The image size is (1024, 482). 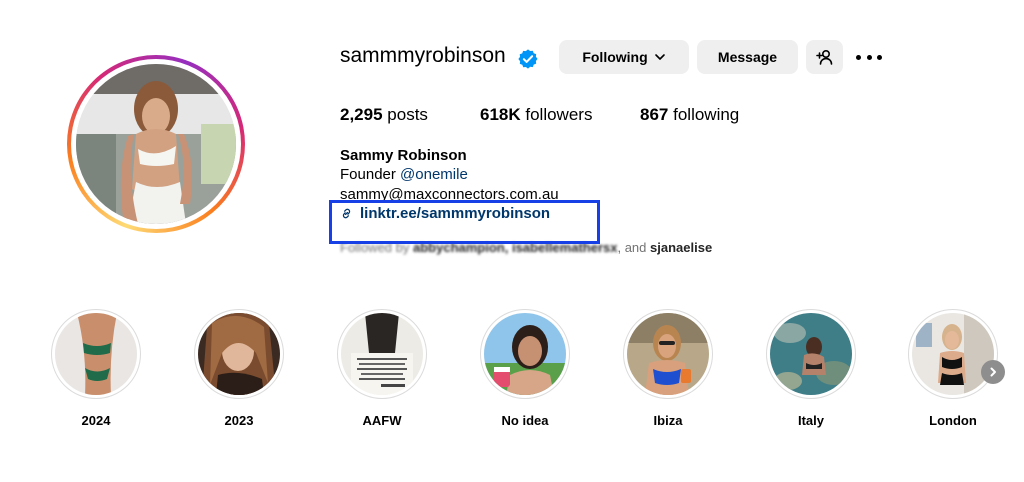 I want to click on bio-mention-link: @onemile, so click(x=434, y=174).